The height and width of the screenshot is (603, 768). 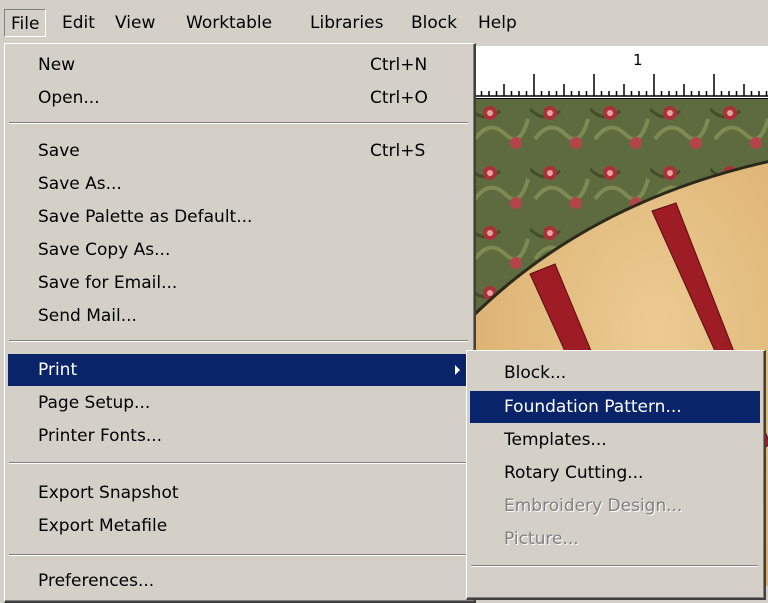 What do you see at coordinates (239, 65) in the screenshot?
I see `menu-item-new: New Ctrl+N` at bounding box center [239, 65].